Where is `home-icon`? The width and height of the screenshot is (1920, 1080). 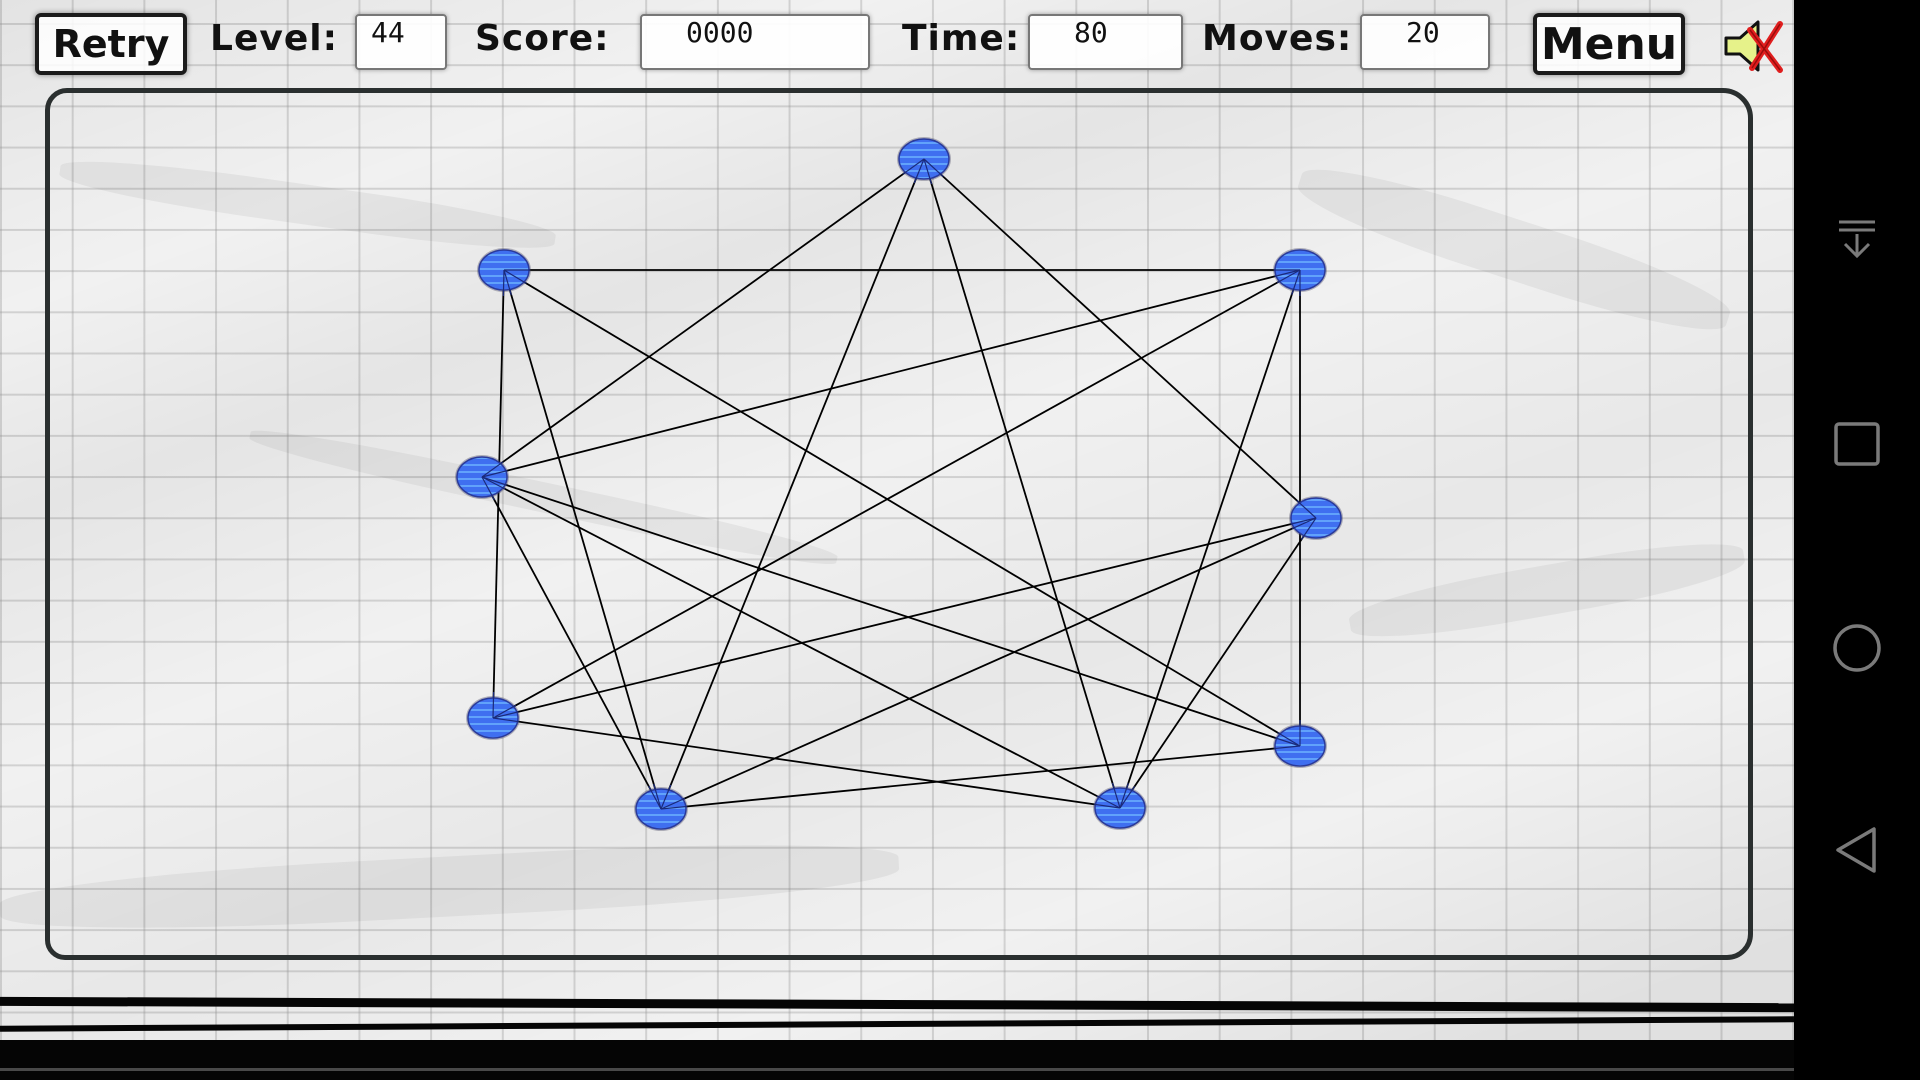
home-icon is located at coordinates (1857, 648).